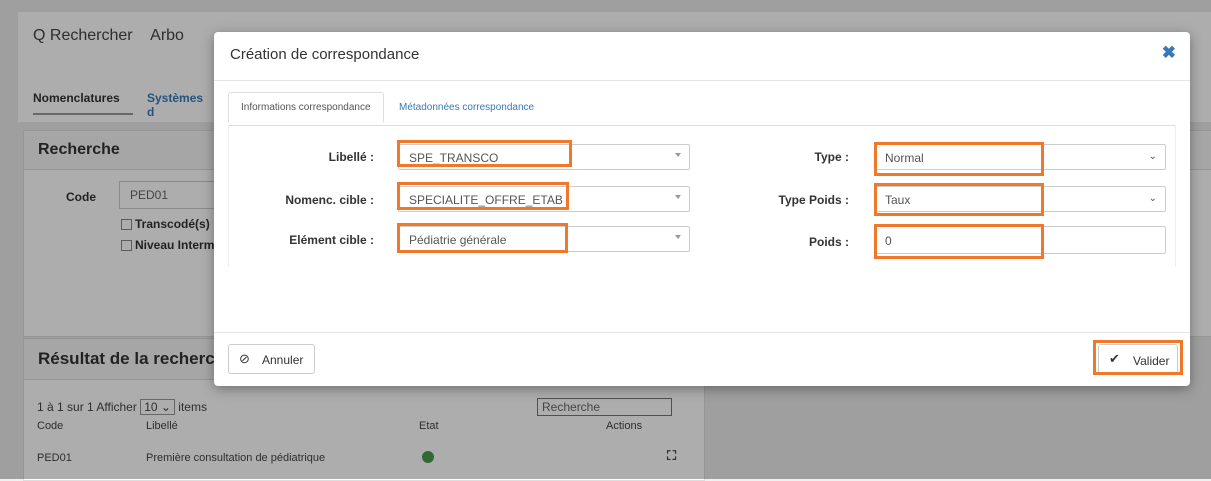 This screenshot has height=481, width=1211. What do you see at coordinates (283, 360) in the screenshot?
I see `cancel-label: Annuler` at bounding box center [283, 360].